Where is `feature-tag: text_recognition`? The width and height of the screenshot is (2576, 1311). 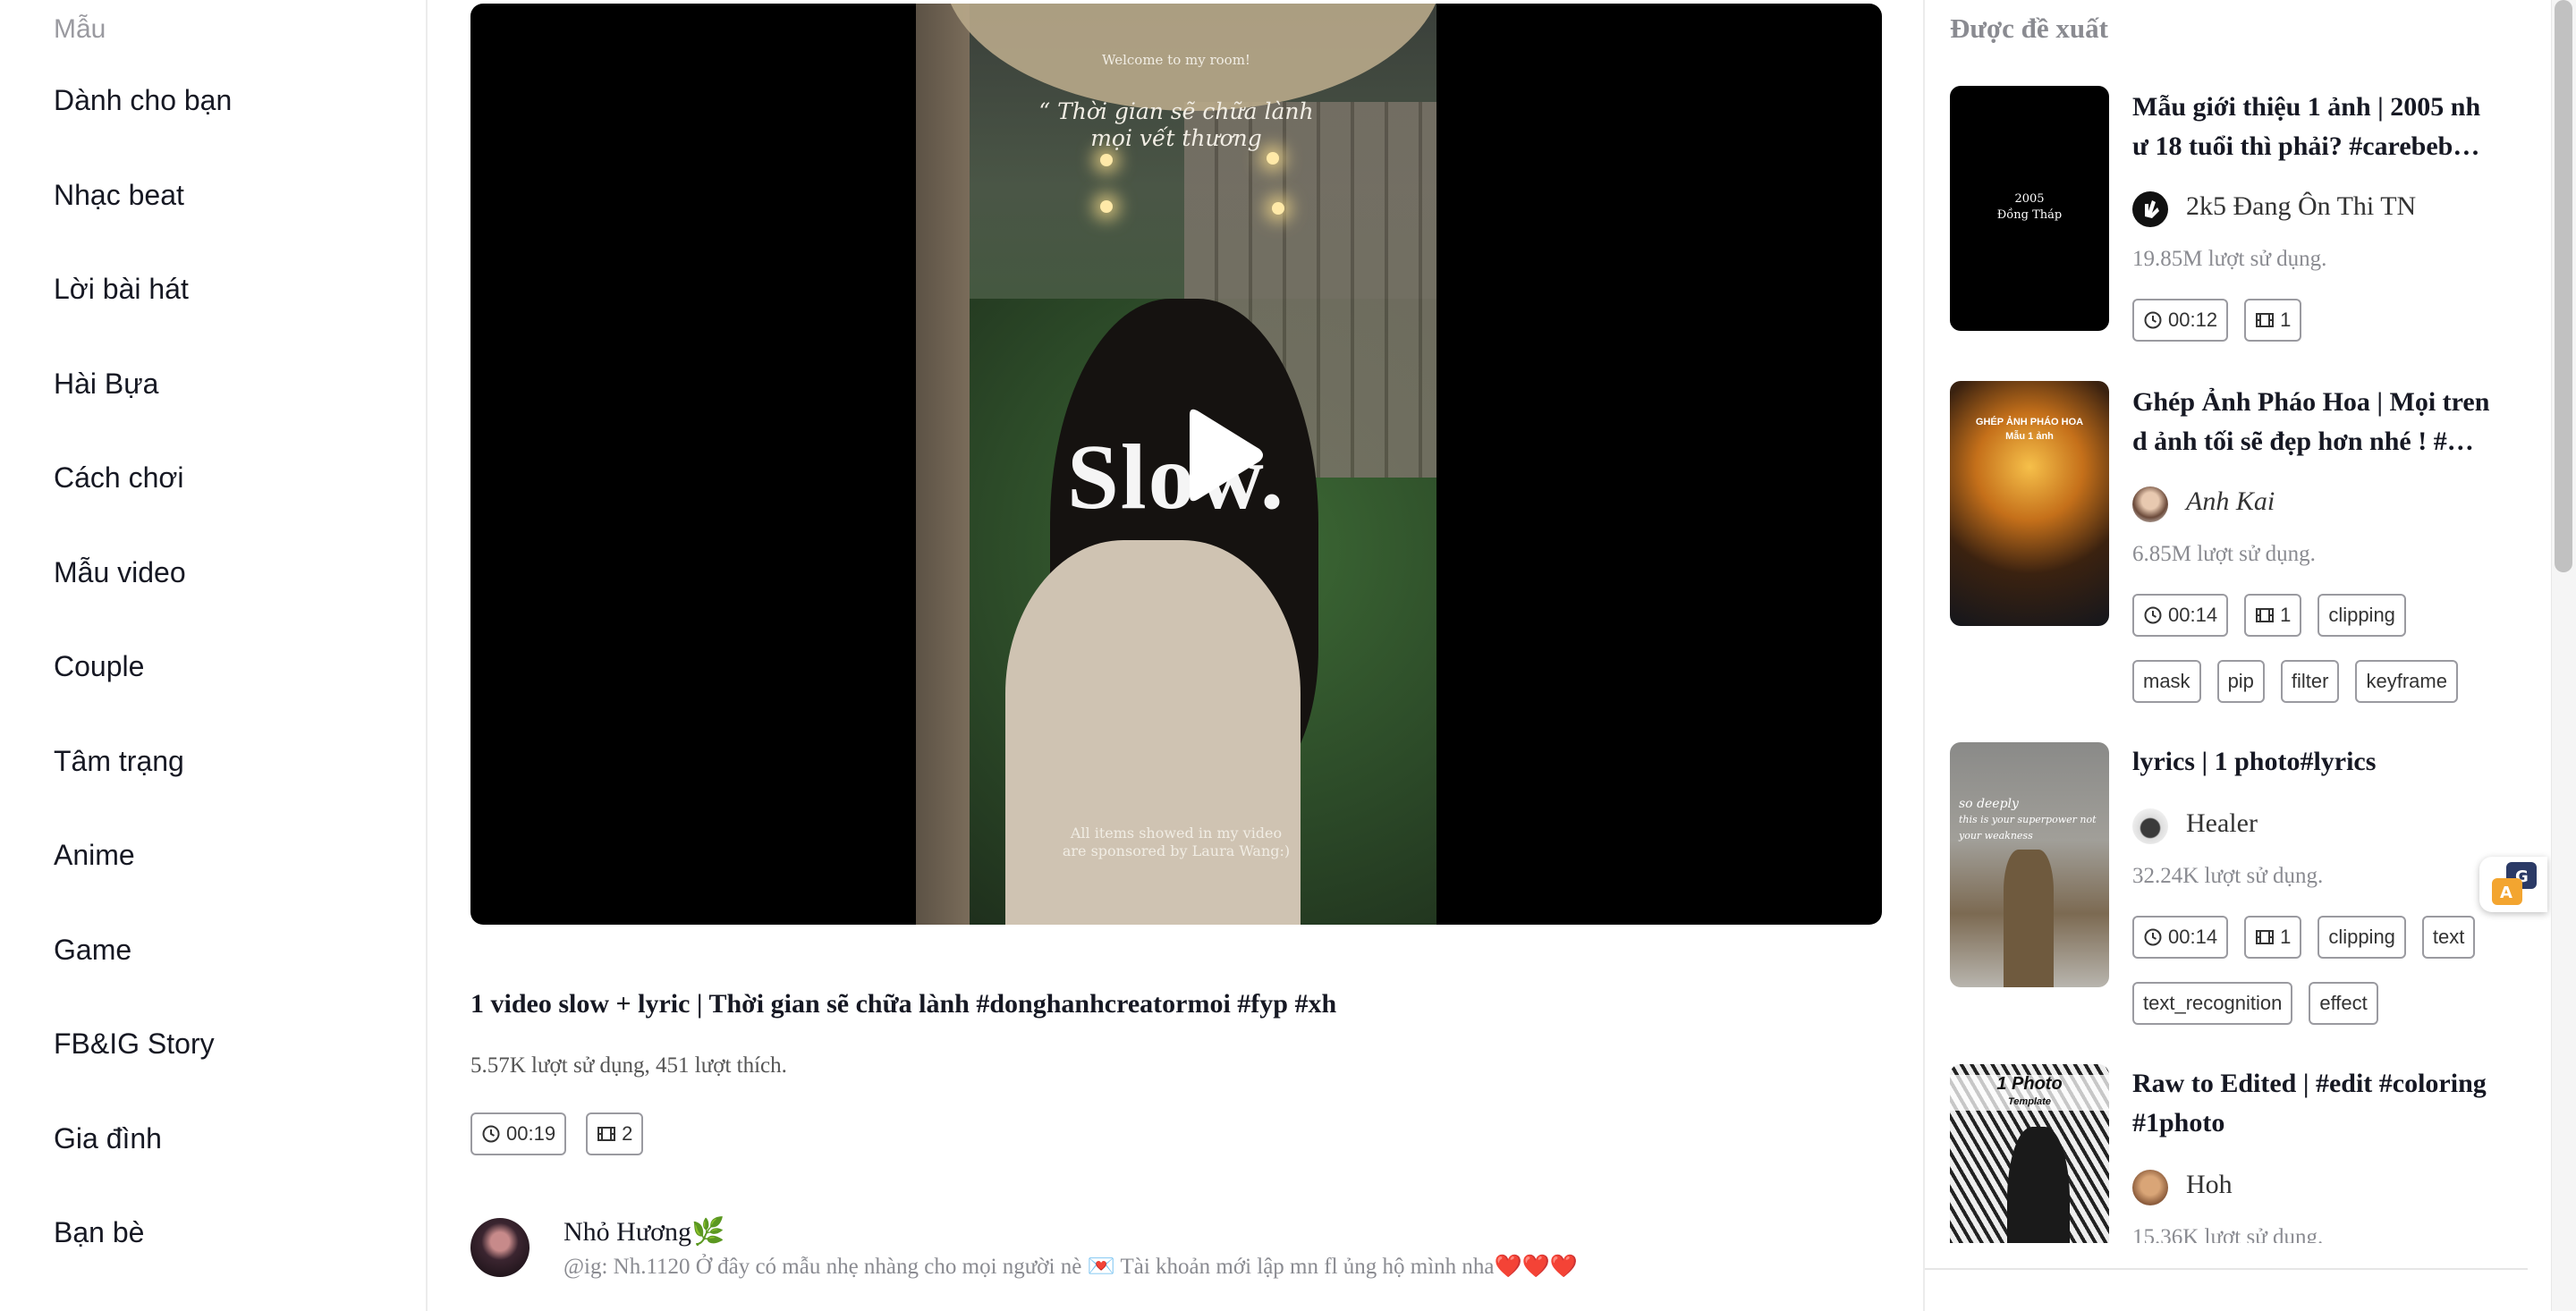
feature-tag: text_recognition is located at coordinates (2212, 1003).